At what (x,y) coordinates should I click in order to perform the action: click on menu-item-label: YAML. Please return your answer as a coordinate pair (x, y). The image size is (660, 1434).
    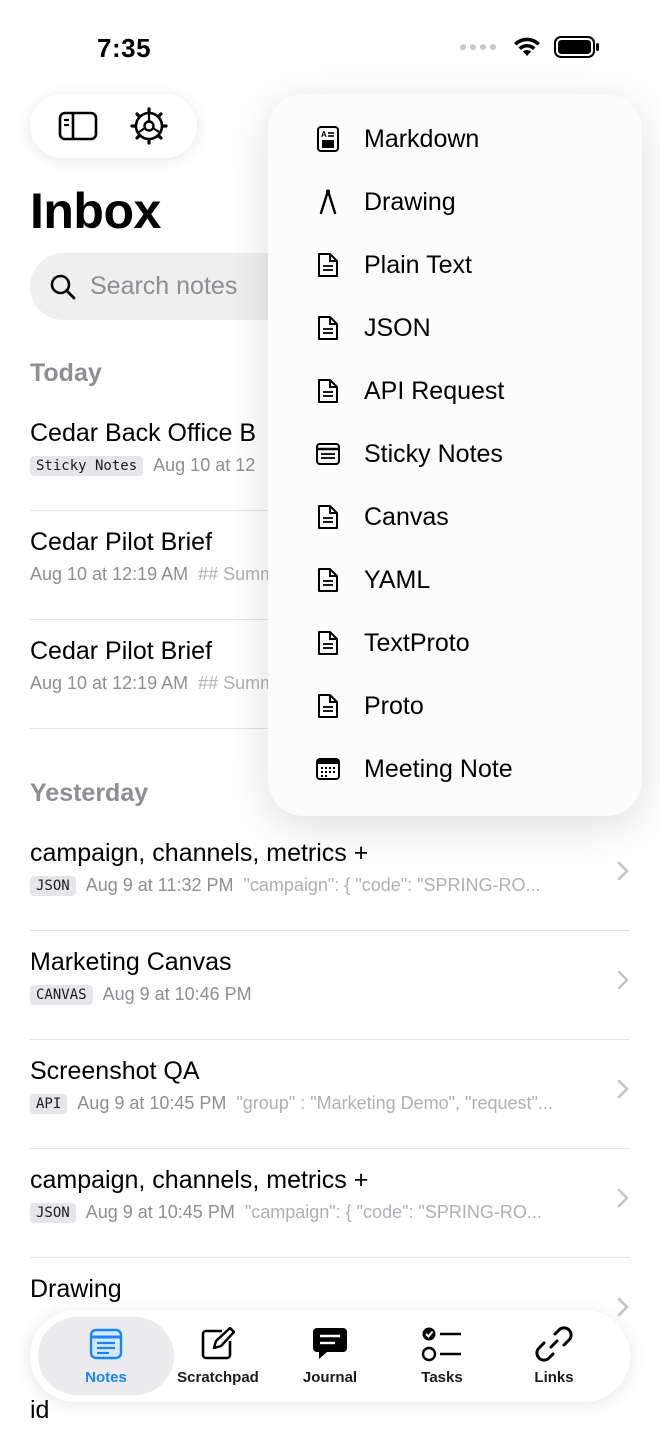
    Looking at the image, I should click on (397, 580).